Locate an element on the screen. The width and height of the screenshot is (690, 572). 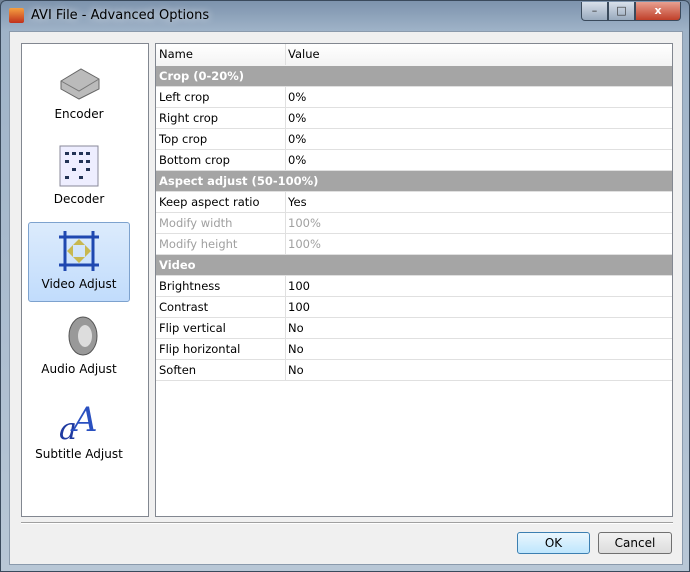
property-name: Flip vertical is located at coordinates (192, 328).